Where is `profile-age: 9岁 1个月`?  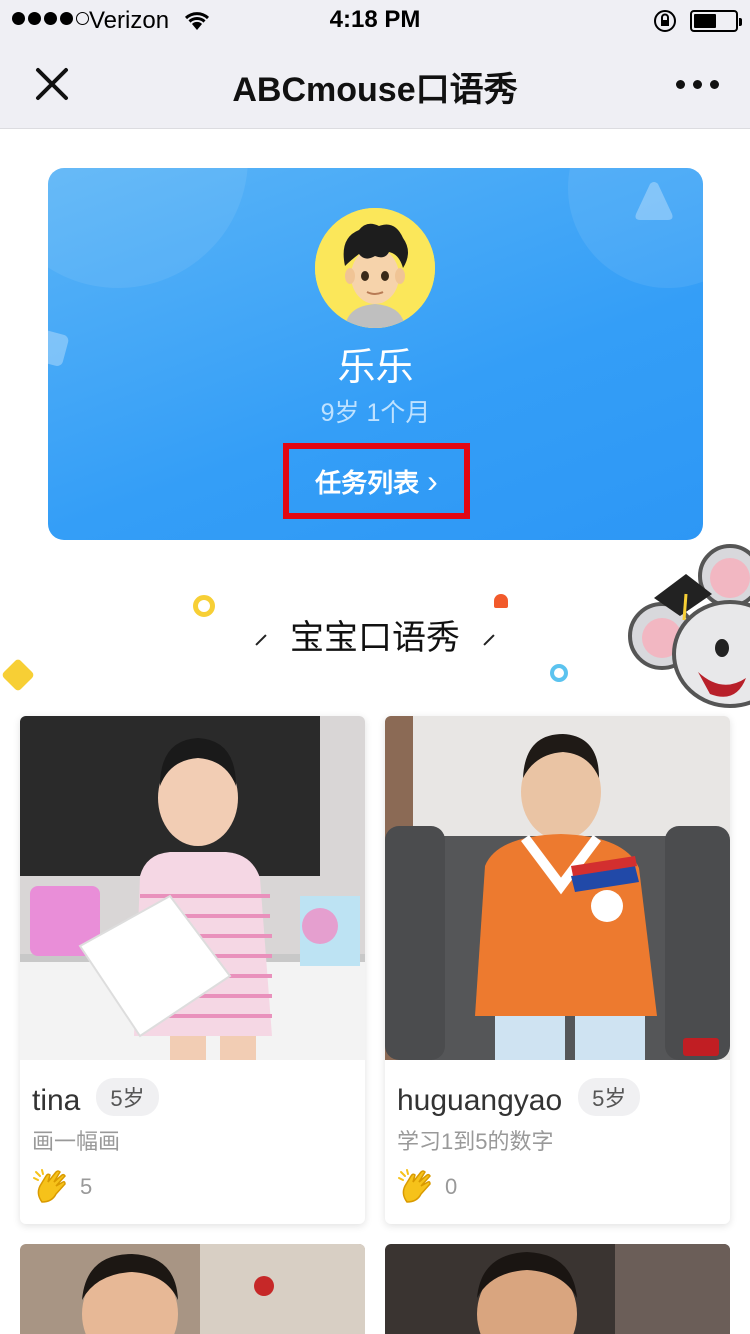
profile-age: 9岁 1个月 is located at coordinates (375, 413).